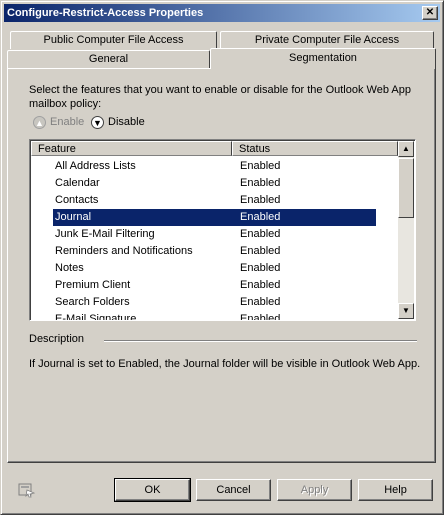 This screenshot has height=515, width=444. I want to click on tab-public-computer-file-access: Public Computer File Access, so click(113, 40).